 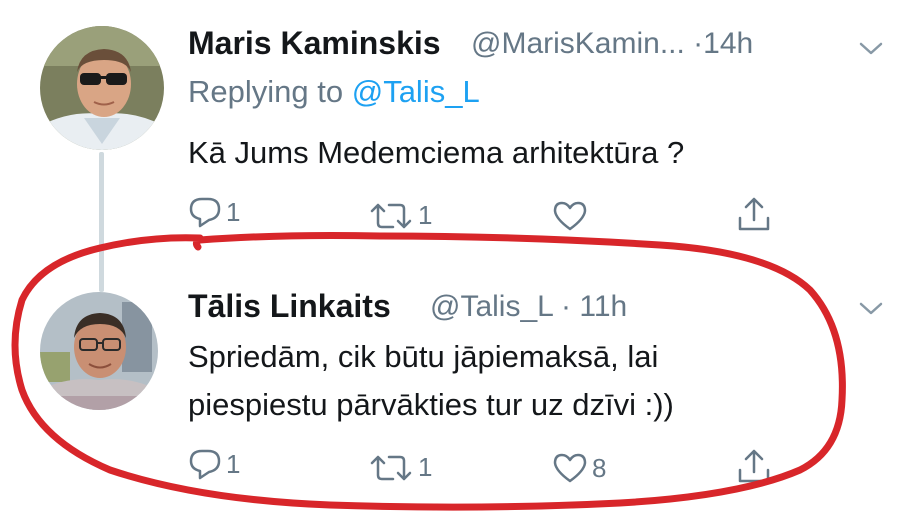 I want to click on tweet-text: Kā Jums Medemciema arhitektūra ?, so click(x=436, y=152).